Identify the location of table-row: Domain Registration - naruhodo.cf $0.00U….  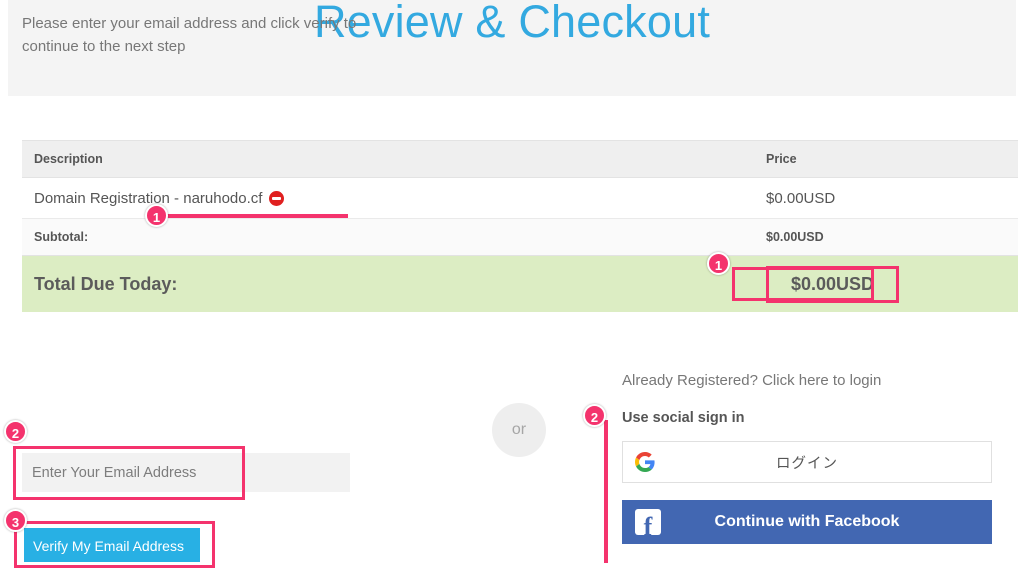
(520, 198).